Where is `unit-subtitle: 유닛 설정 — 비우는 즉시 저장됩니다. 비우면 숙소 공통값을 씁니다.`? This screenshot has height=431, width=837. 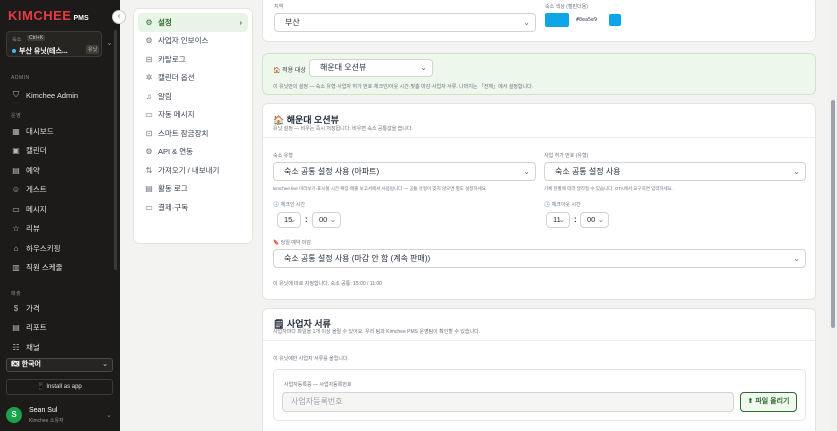
unit-subtitle: 유닛 설정 — 비우는 즉시 저장됩니다. 비우면 숙소 공통값을 씁니다. is located at coordinates (343, 129).